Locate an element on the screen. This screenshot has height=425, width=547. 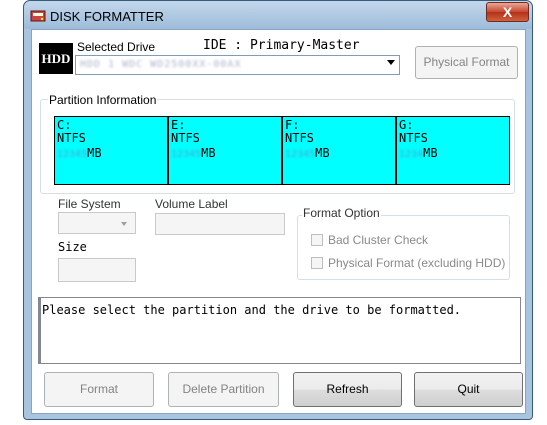
window-title: DISK FORMATTER is located at coordinates (107, 16).